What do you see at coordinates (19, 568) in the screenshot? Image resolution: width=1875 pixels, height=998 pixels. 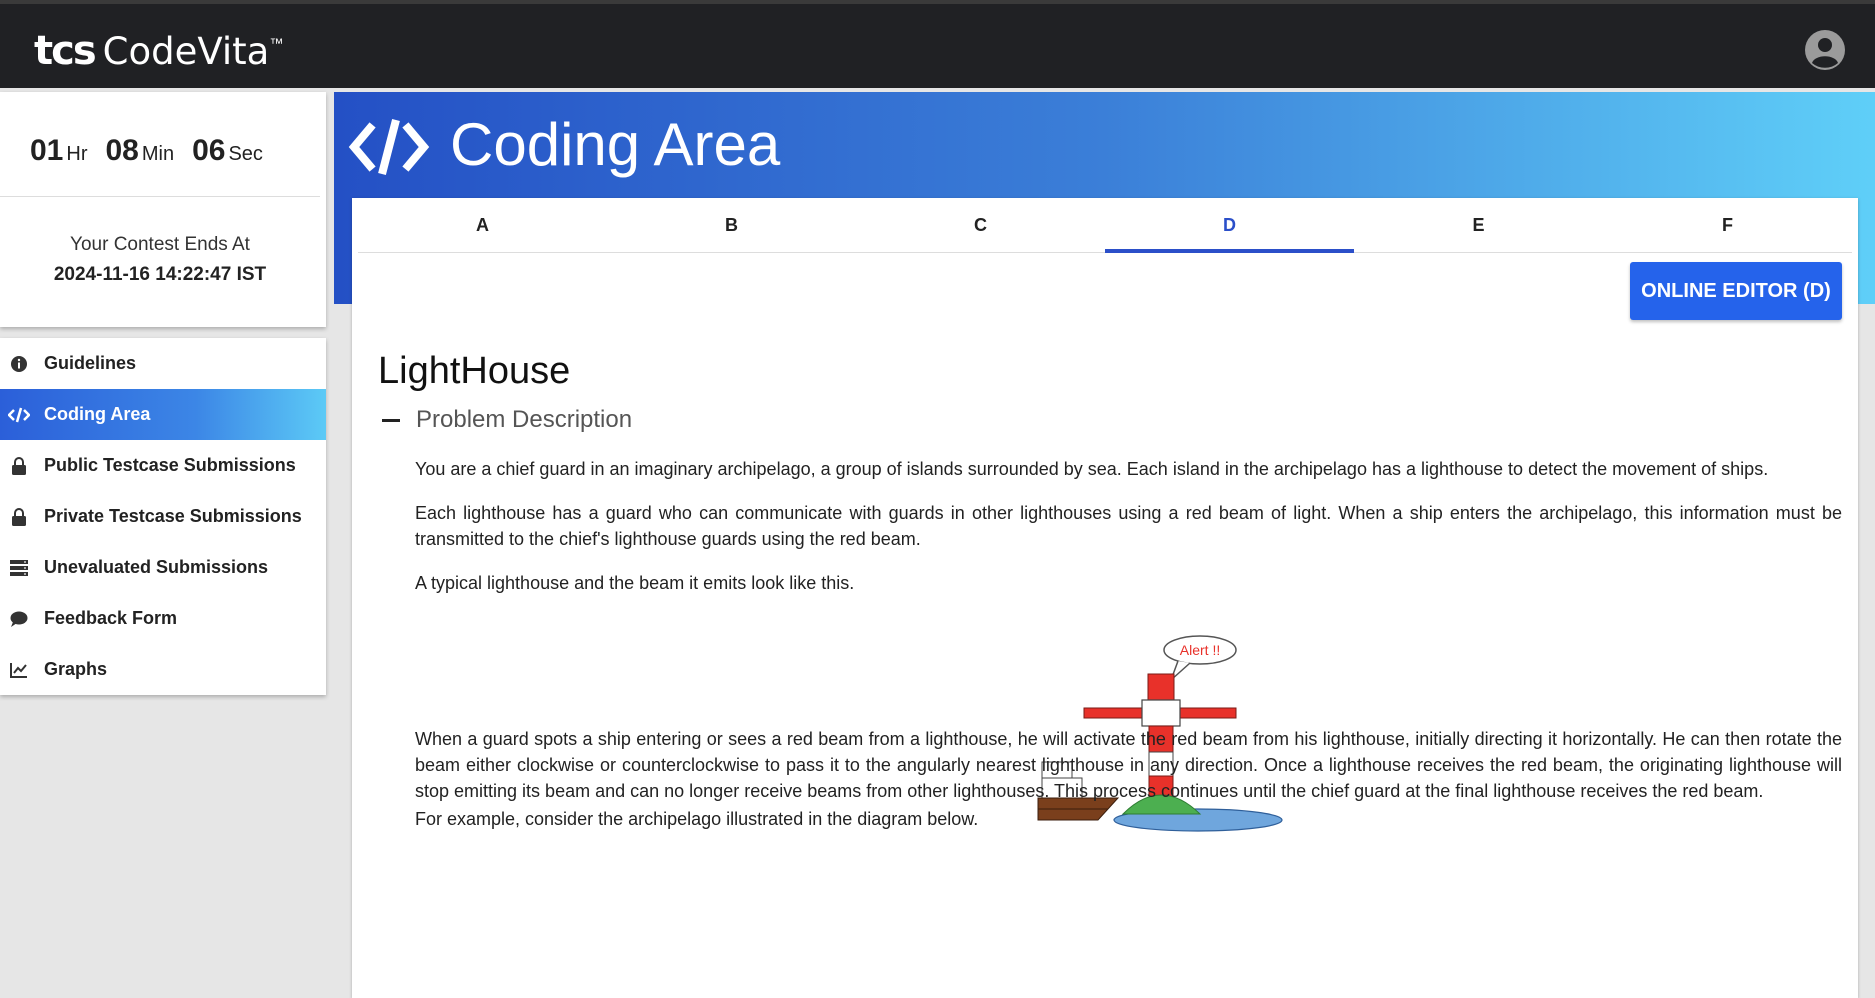 I see `server-icon` at bounding box center [19, 568].